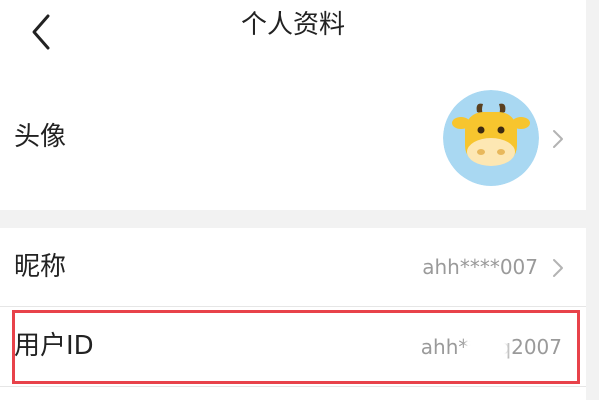 The image size is (599, 400). What do you see at coordinates (487, 348) in the screenshot?
I see `redaction-blur` at bounding box center [487, 348].